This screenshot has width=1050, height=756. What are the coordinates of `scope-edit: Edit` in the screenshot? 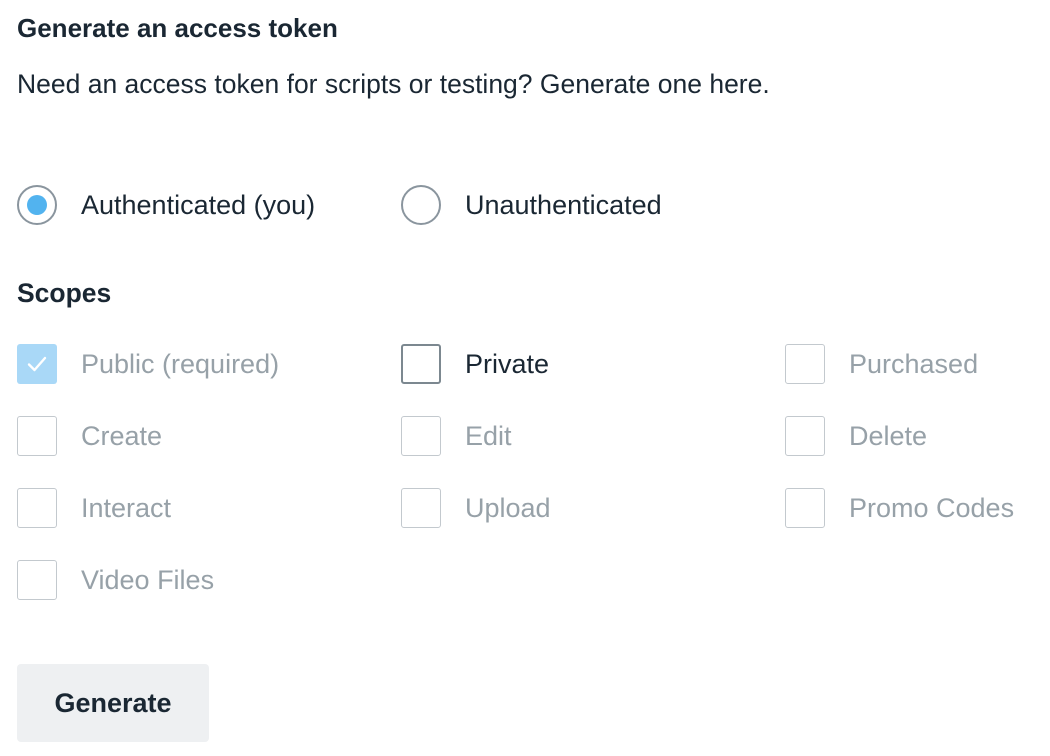 It's located at (456, 436).